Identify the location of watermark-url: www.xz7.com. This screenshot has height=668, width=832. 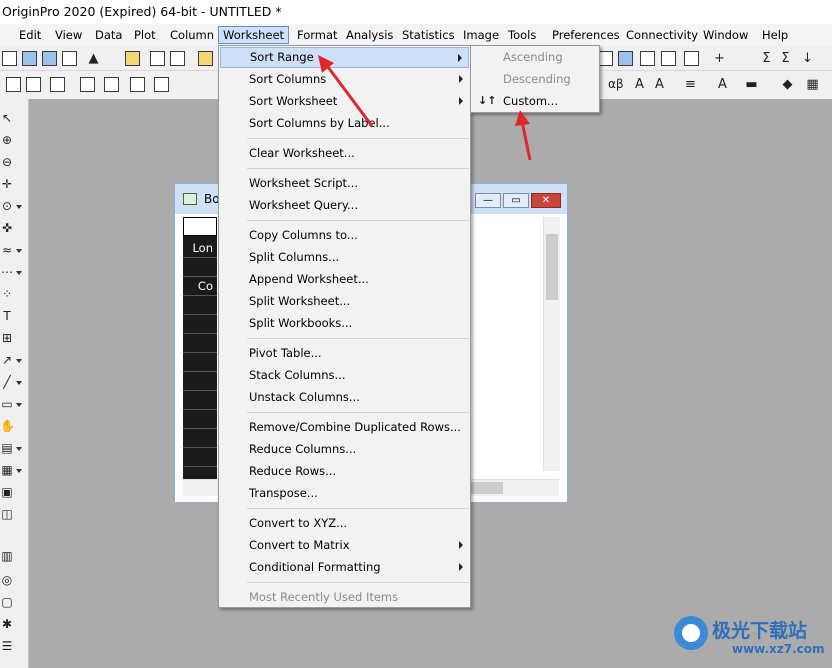
(778, 649).